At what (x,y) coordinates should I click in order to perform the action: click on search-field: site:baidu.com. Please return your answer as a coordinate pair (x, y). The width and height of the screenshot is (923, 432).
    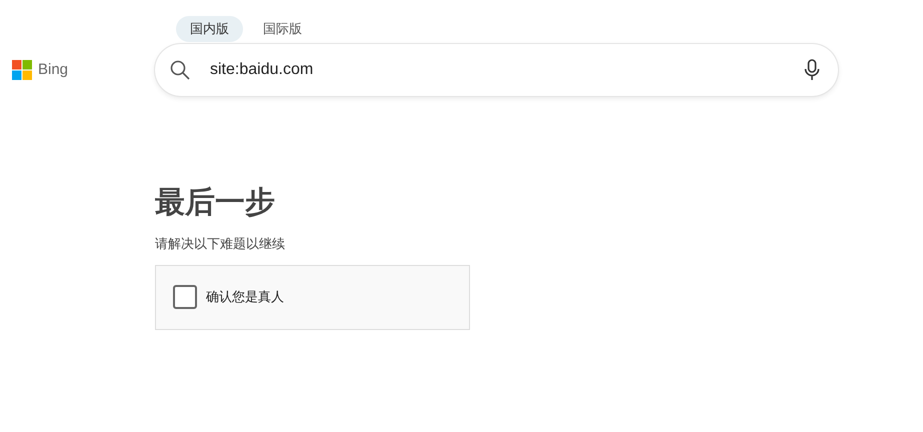
    Looking at the image, I should click on (506, 70).